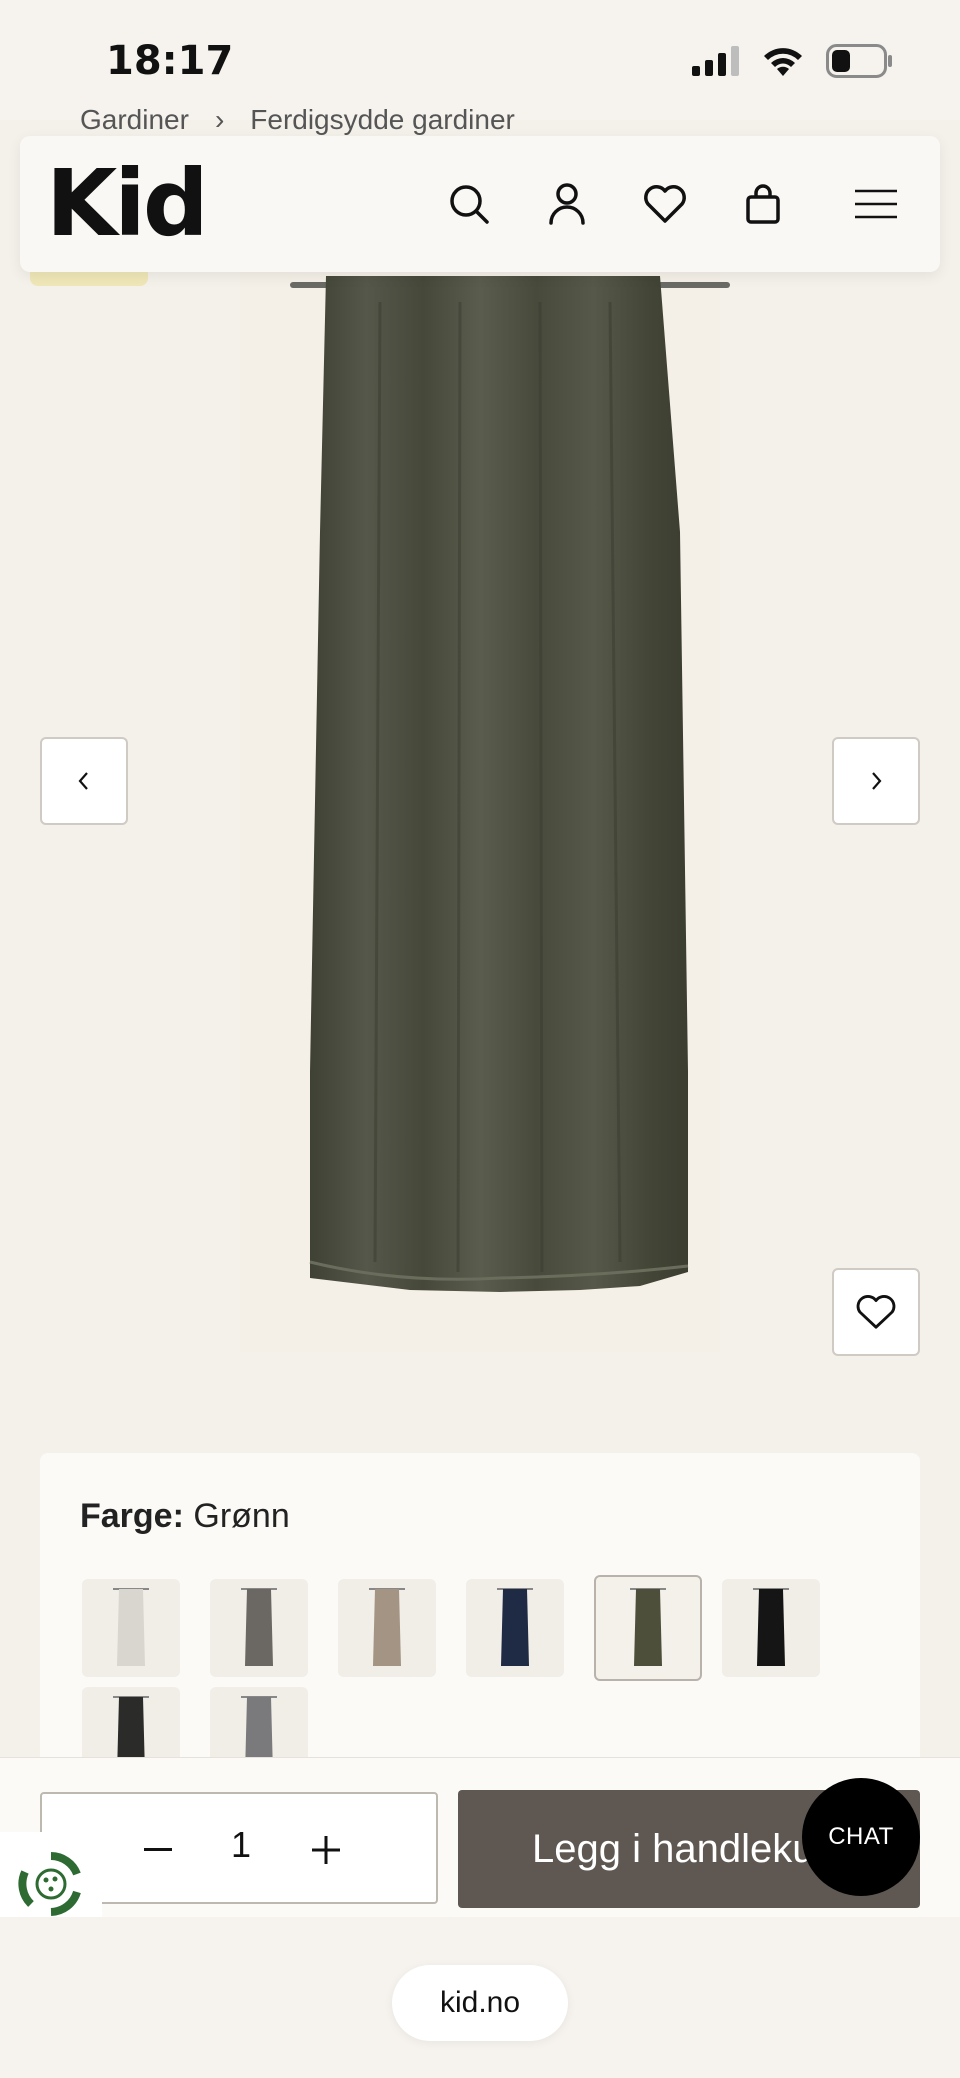  What do you see at coordinates (241, 1845) in the screenshot?
I see `quantity-value: 1` at bounding box center [241, 1845].